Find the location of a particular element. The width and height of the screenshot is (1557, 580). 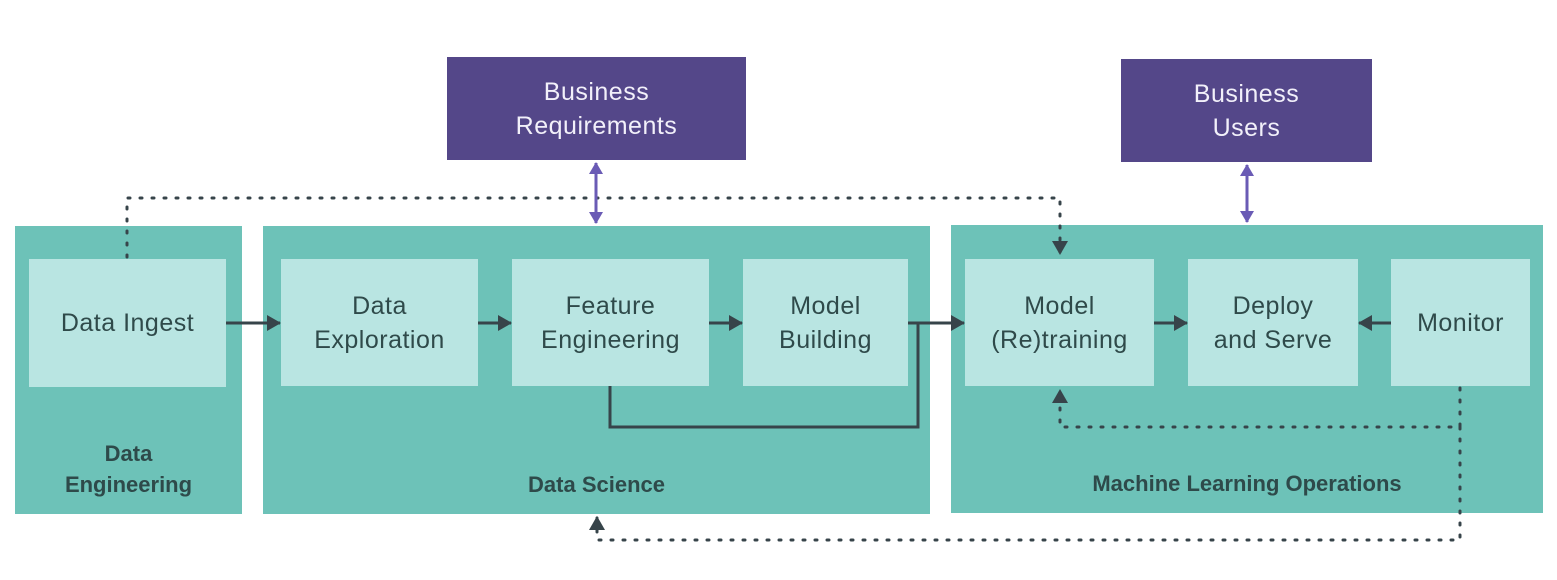

dotted-monitor-to-retraining is located at coordinates (1257, 407).